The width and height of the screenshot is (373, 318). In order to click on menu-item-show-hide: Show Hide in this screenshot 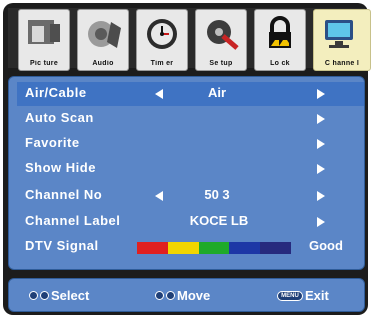, I will do `click(190, 169)`.